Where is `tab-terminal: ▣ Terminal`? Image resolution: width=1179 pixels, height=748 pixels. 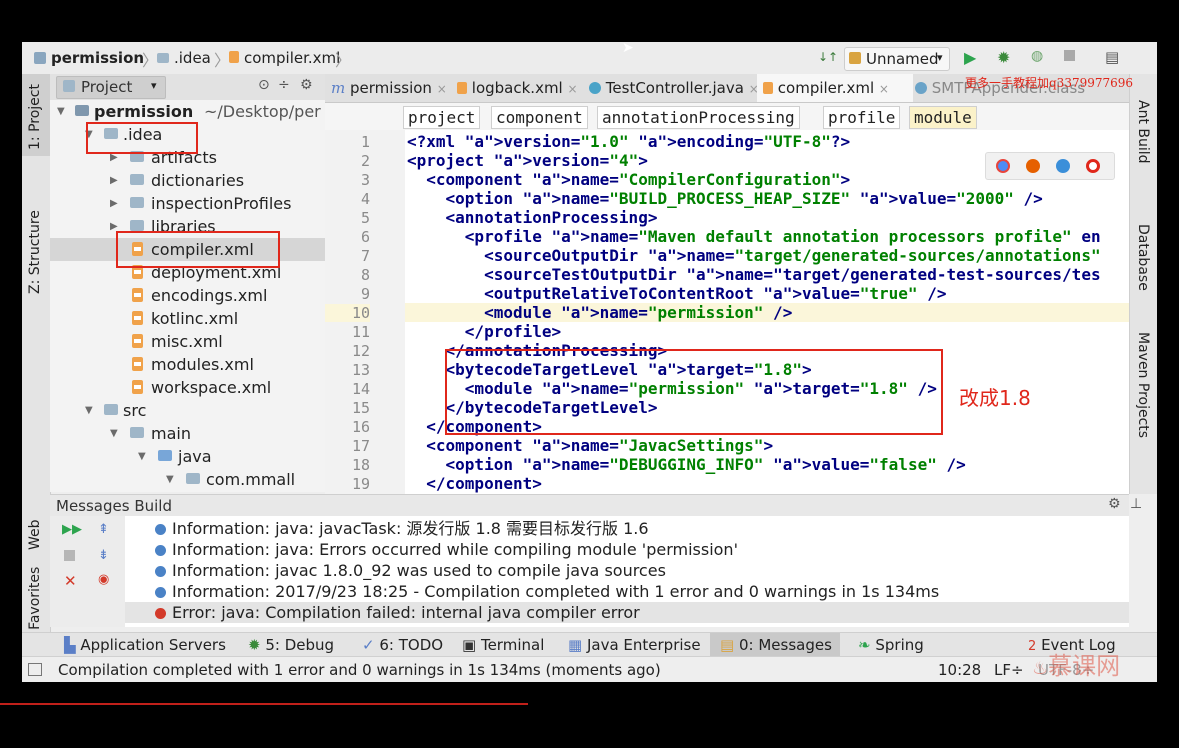
tab-terminal: ▣ Terminal is located at coordinates (503, 645).